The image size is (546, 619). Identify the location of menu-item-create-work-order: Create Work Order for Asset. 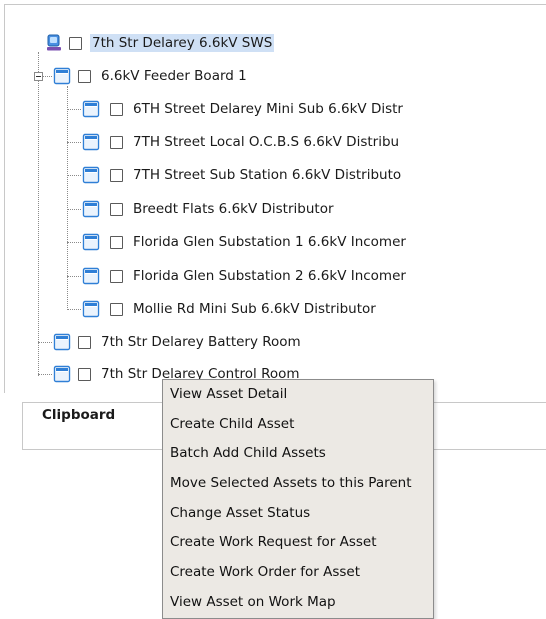
(298, 573).